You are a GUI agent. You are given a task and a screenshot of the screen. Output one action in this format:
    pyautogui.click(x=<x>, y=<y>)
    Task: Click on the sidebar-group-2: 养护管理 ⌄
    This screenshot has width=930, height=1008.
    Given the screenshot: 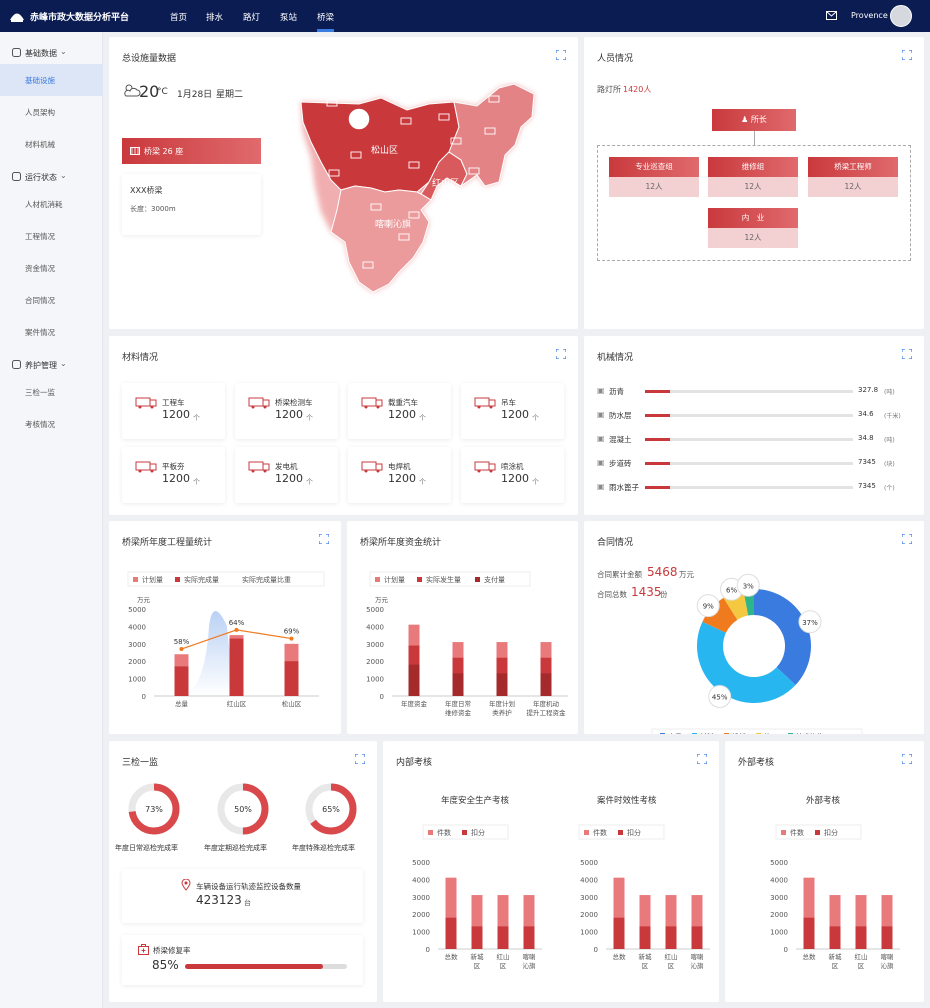 What is the action you would take?
    pyautogui.click(x=51, y=365)
    